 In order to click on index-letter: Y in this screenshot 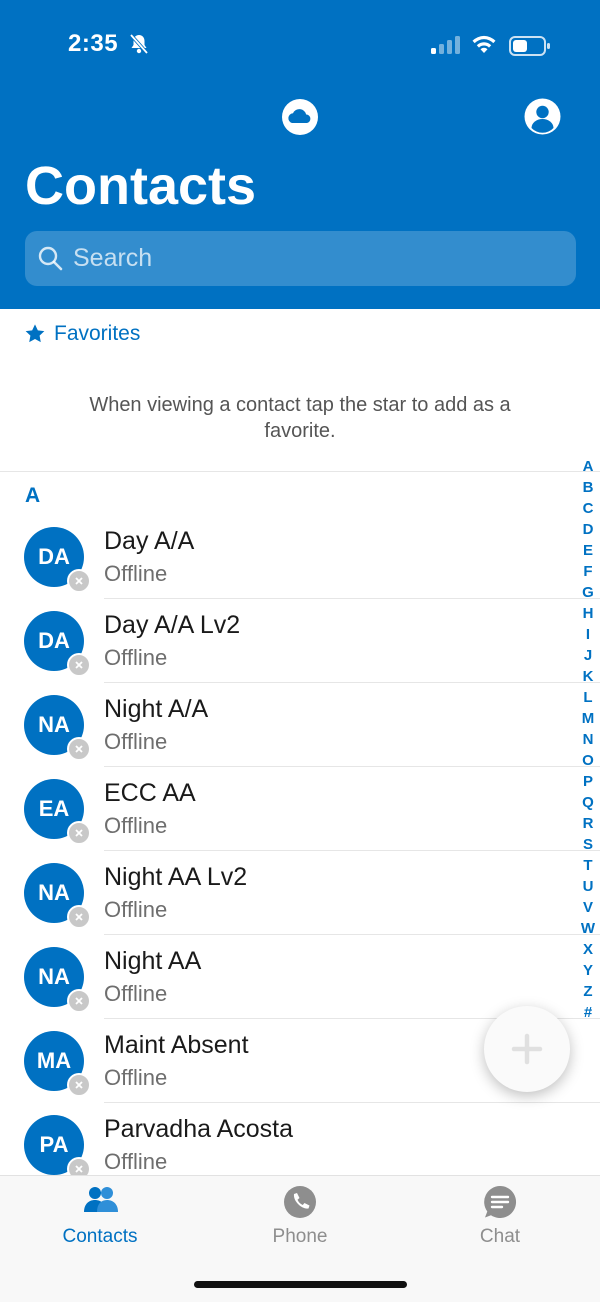, I will do `click(588, 970)`.